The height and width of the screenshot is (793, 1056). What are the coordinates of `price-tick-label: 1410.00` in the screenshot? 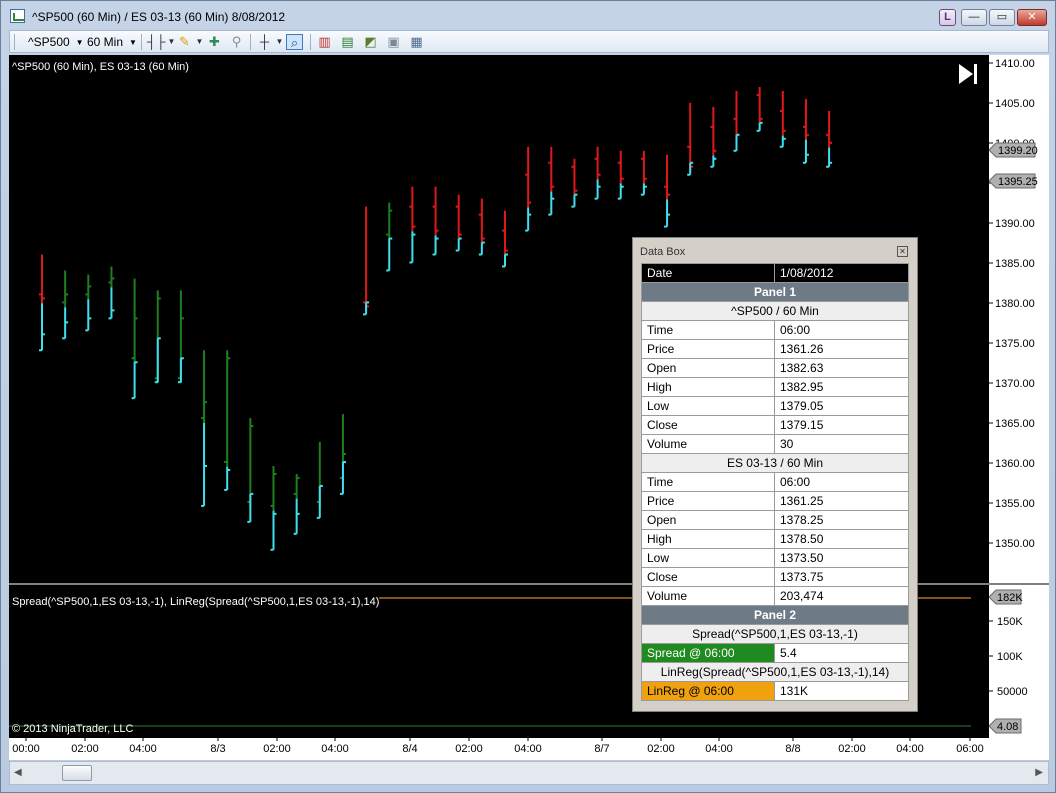 It's located at (1015, 64).